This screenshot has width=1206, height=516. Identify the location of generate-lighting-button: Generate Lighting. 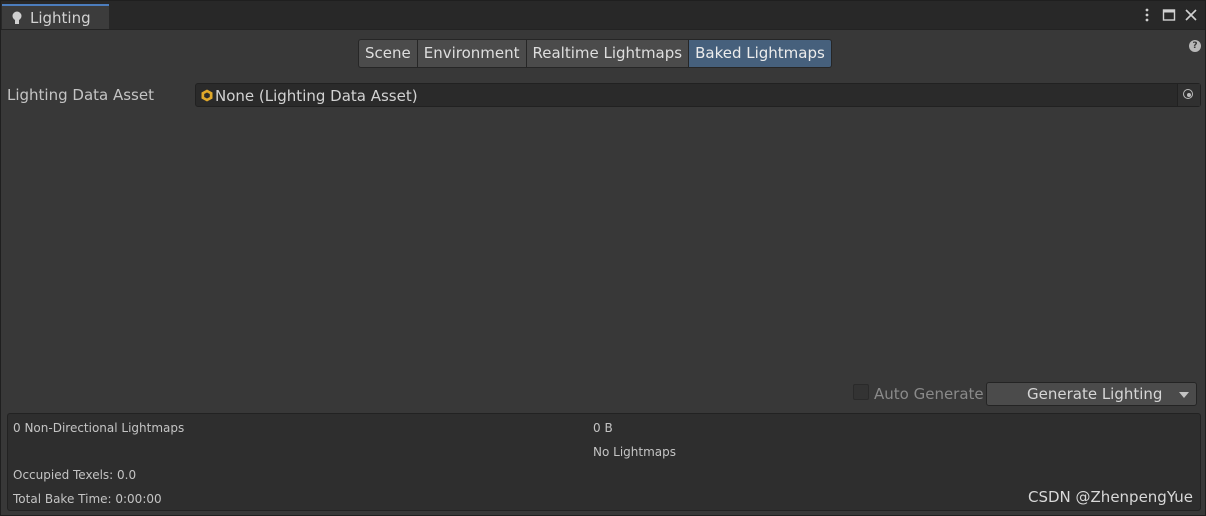
(1091, 394).